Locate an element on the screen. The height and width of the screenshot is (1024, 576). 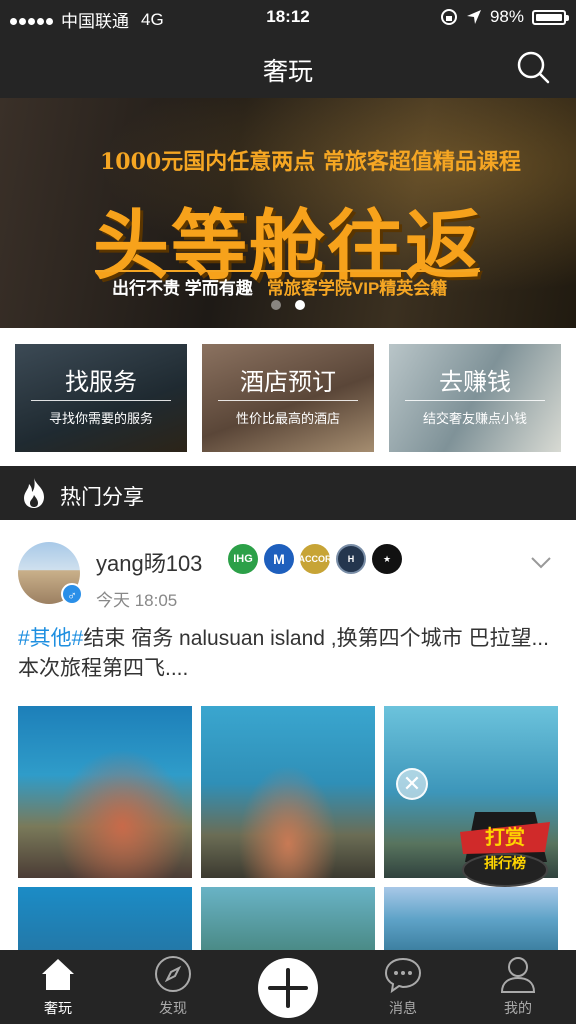
pager-dot is located at coordinates (276, 305).